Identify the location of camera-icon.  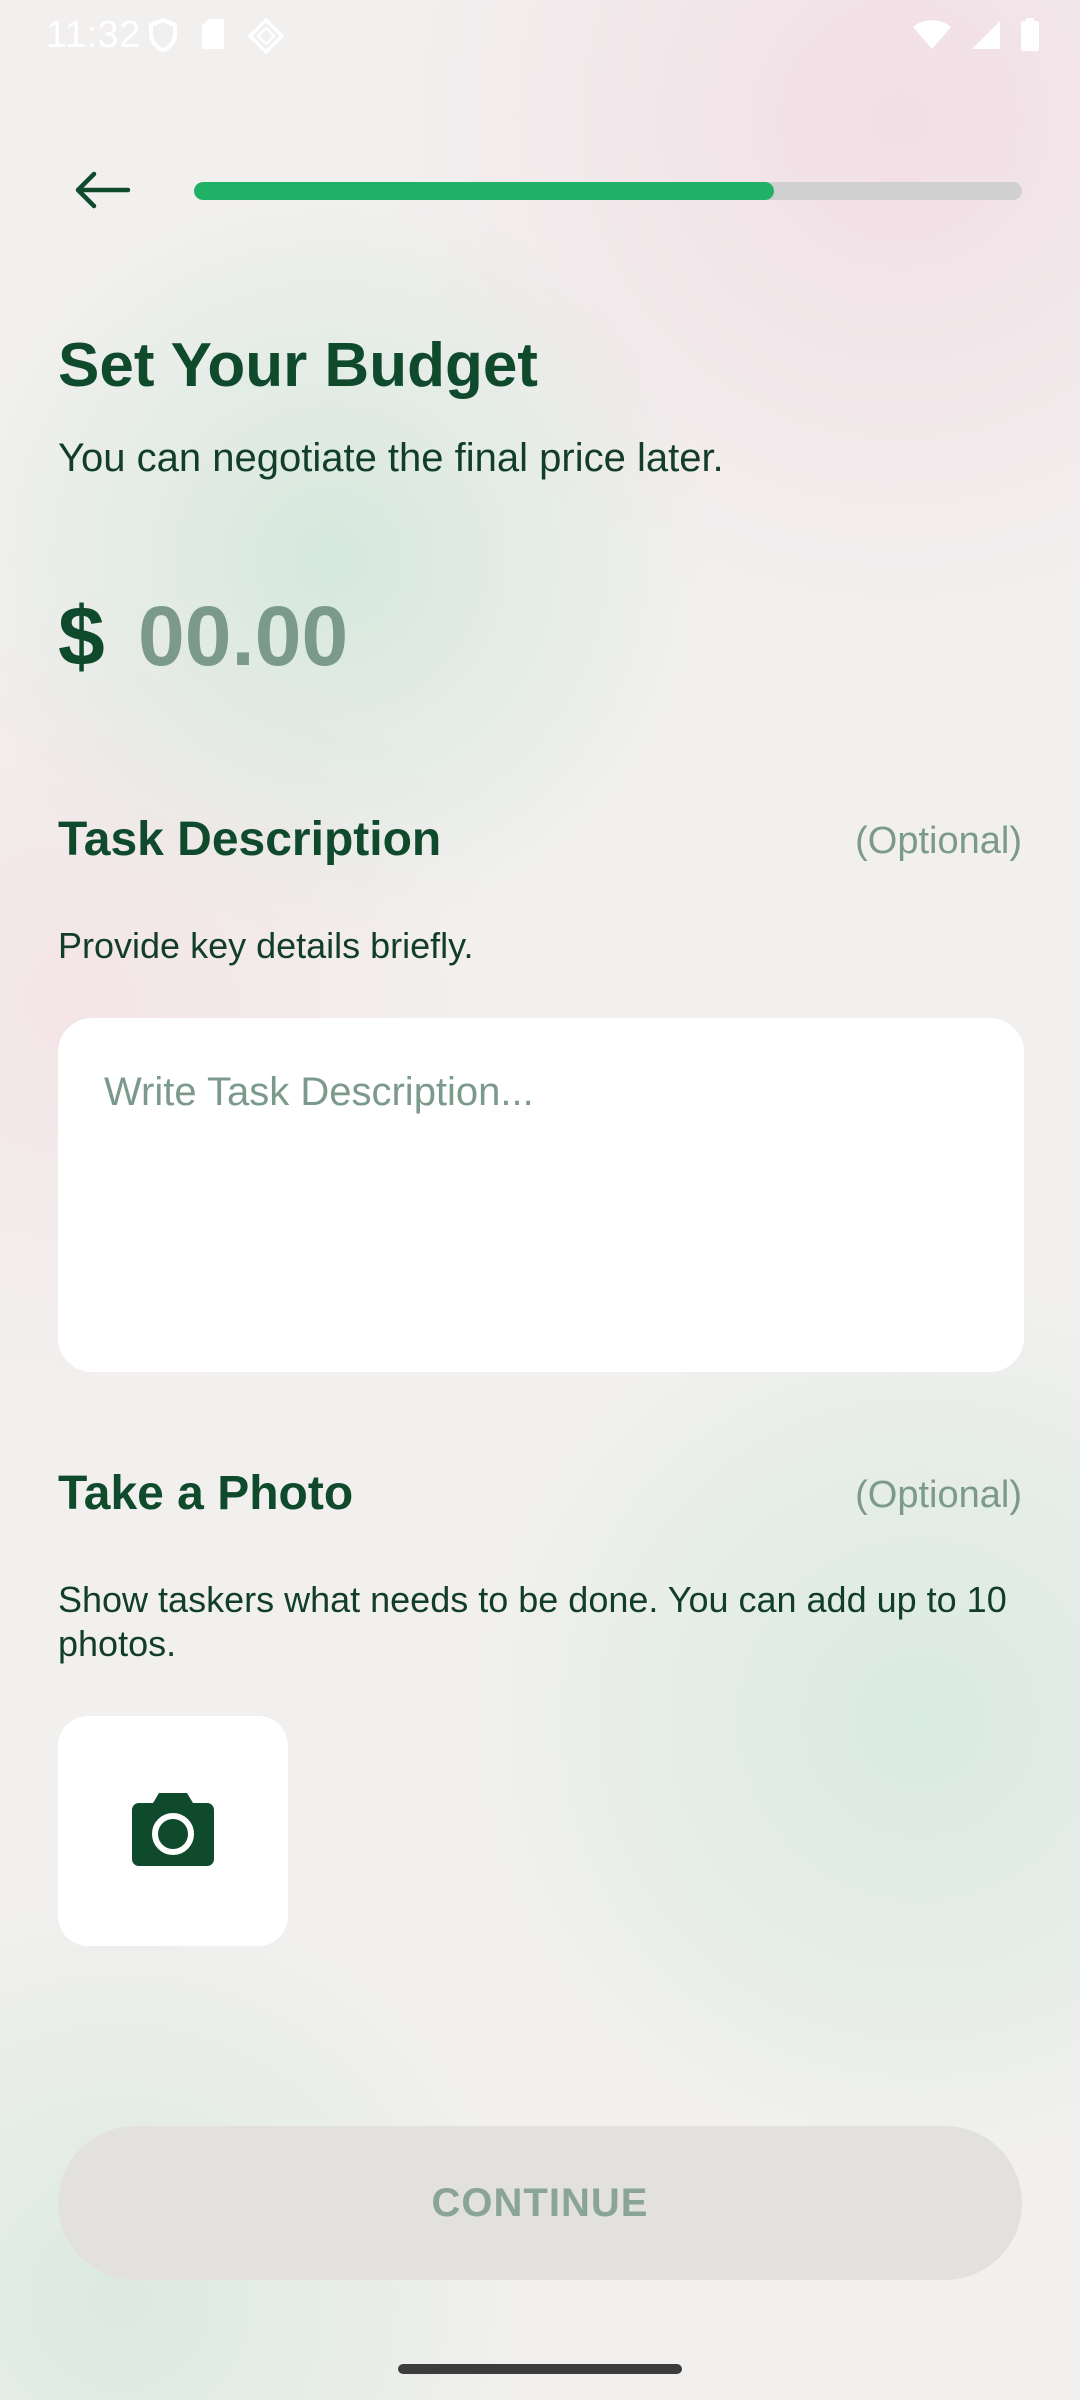
(173, 1831).